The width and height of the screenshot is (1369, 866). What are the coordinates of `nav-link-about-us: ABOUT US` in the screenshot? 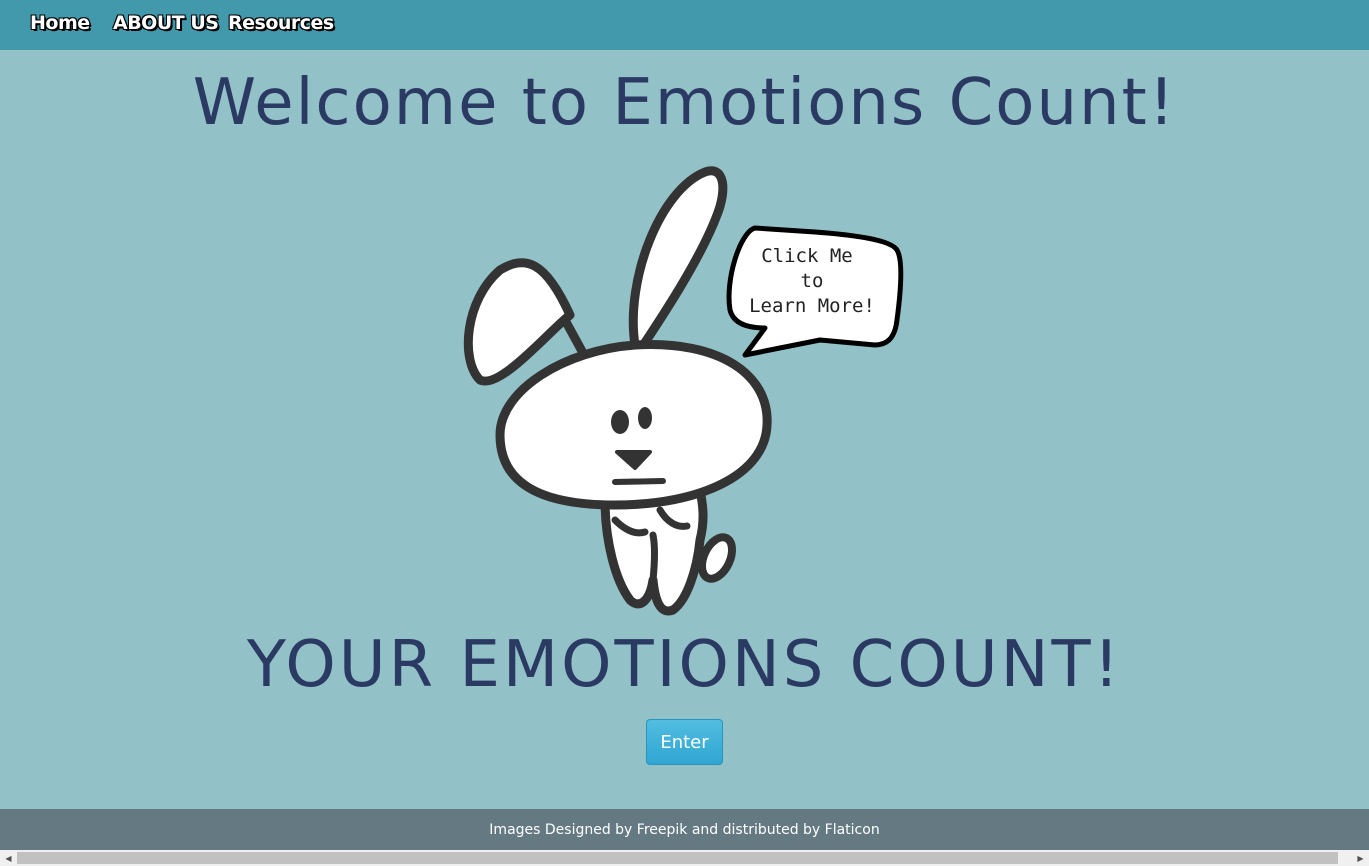 It's located at (166, 23).